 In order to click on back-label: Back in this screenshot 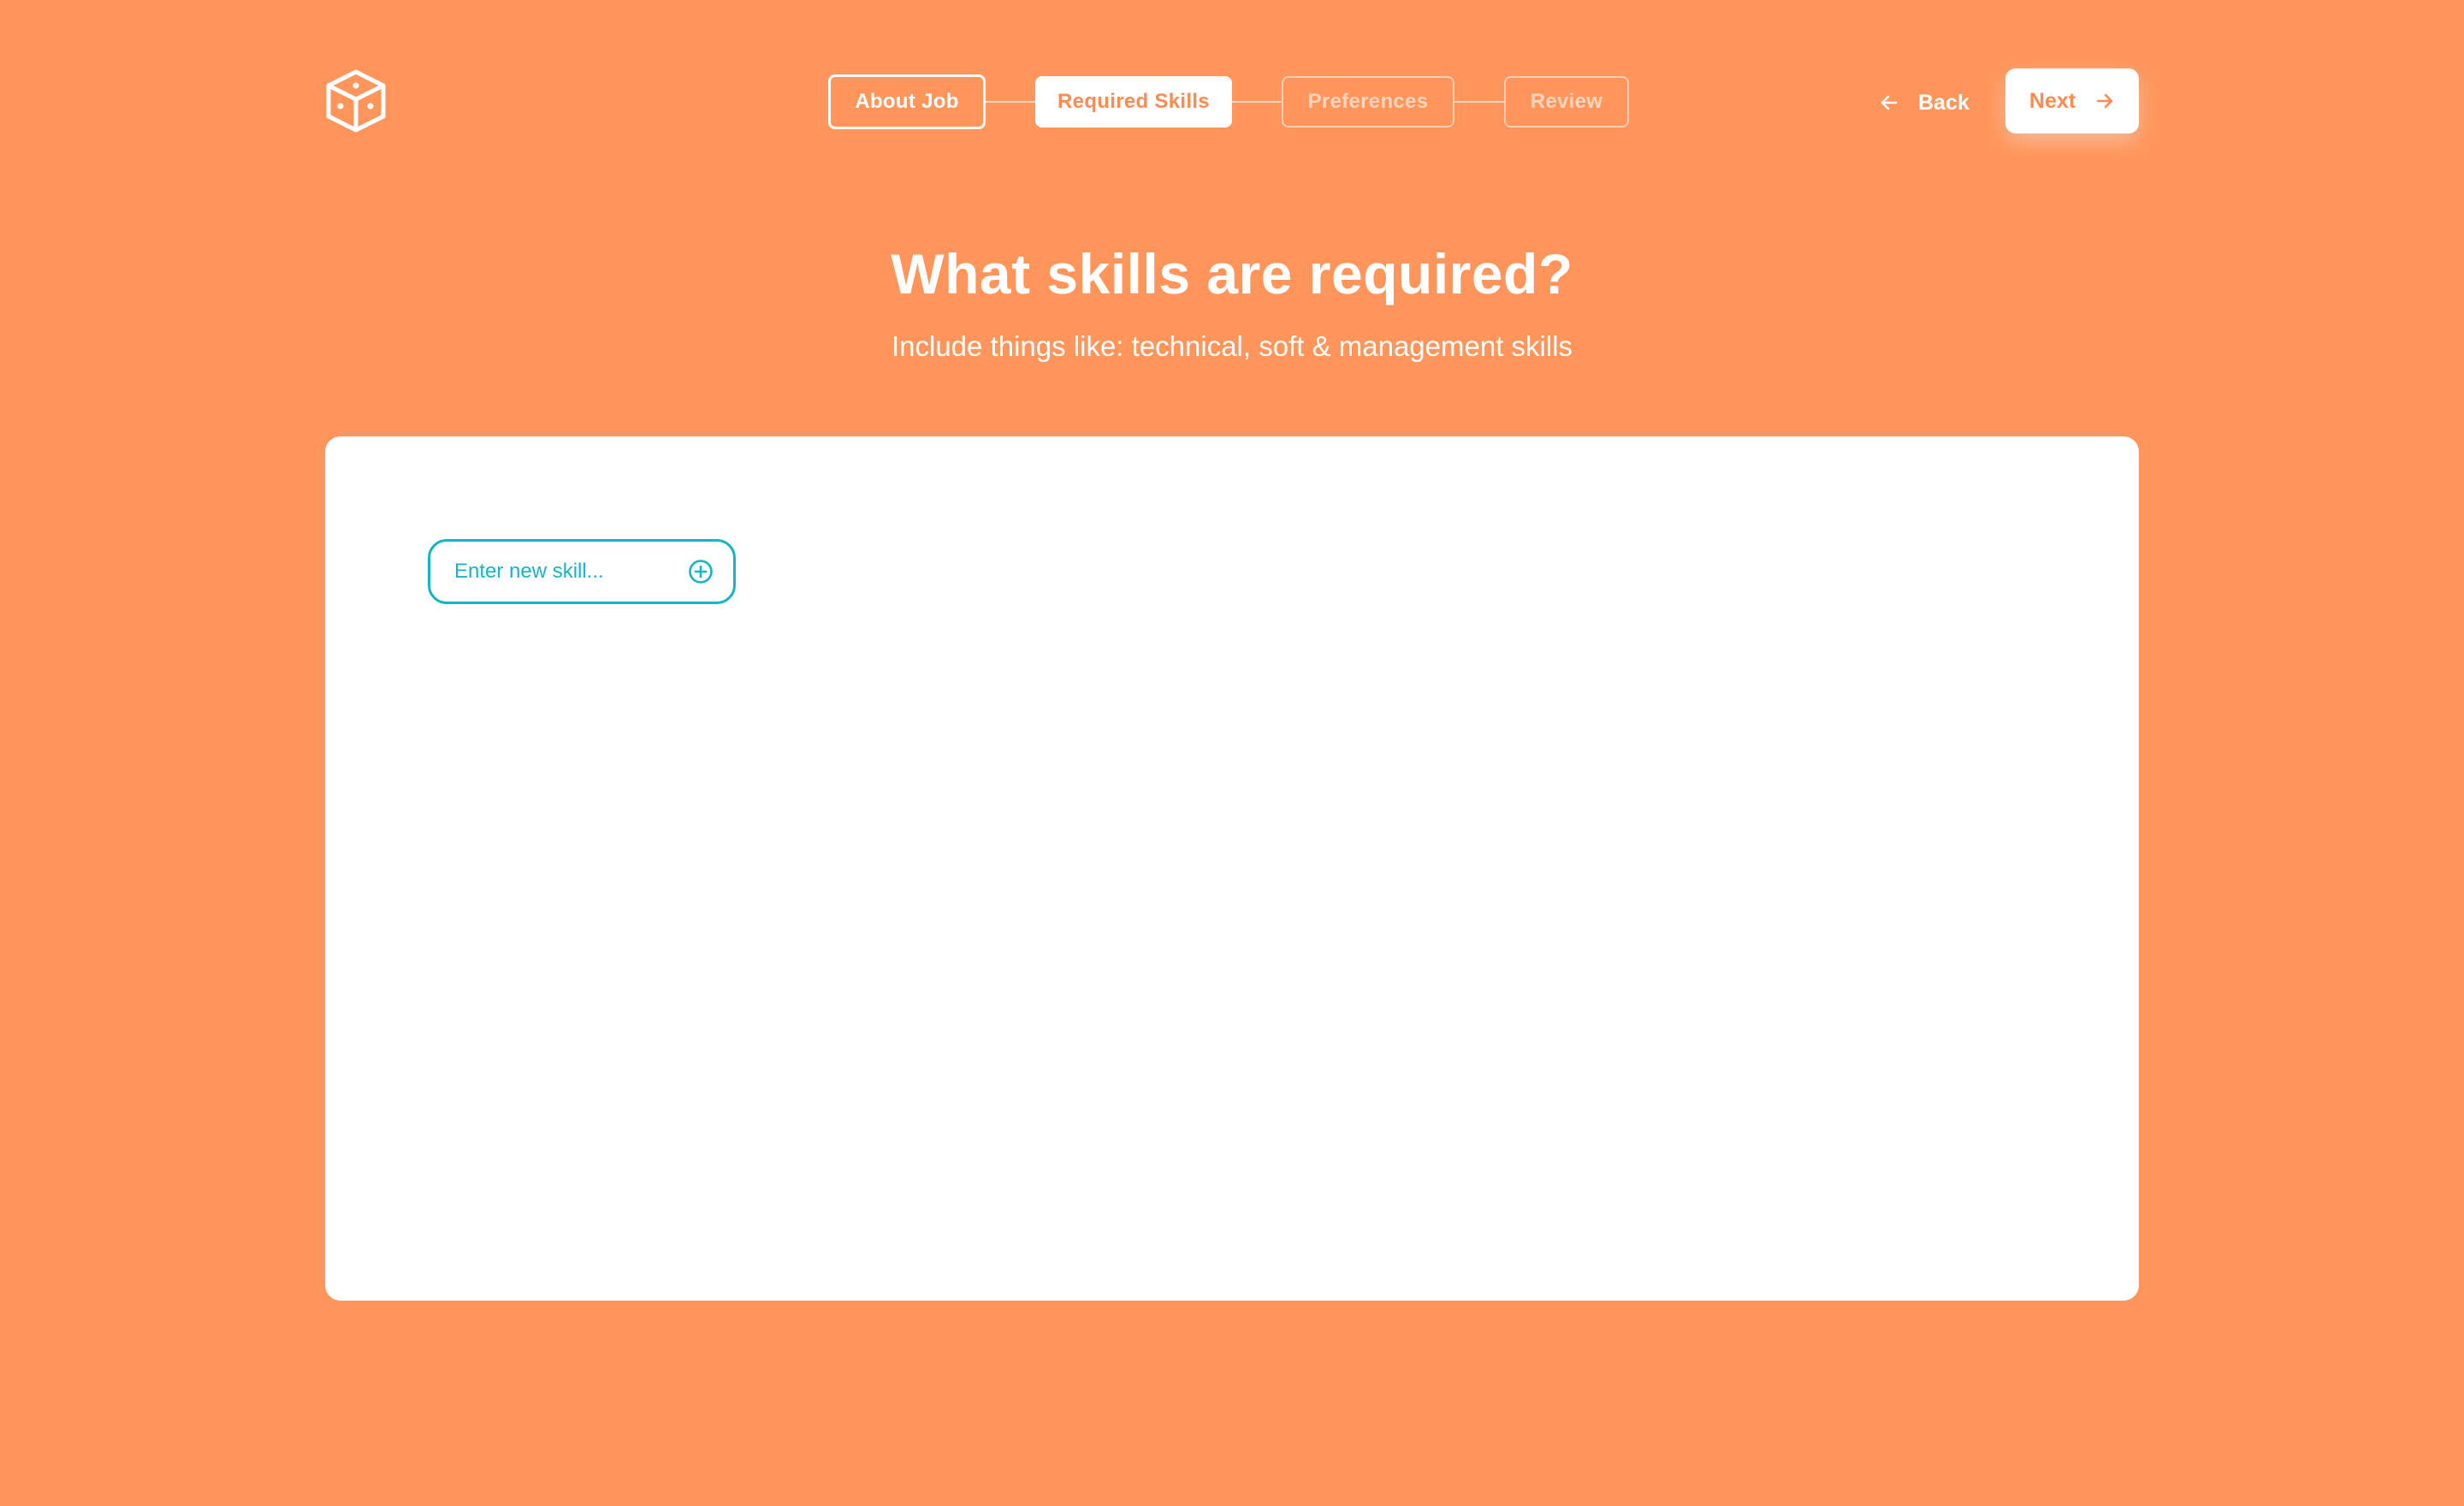, I will do `click(1943, 103)`.